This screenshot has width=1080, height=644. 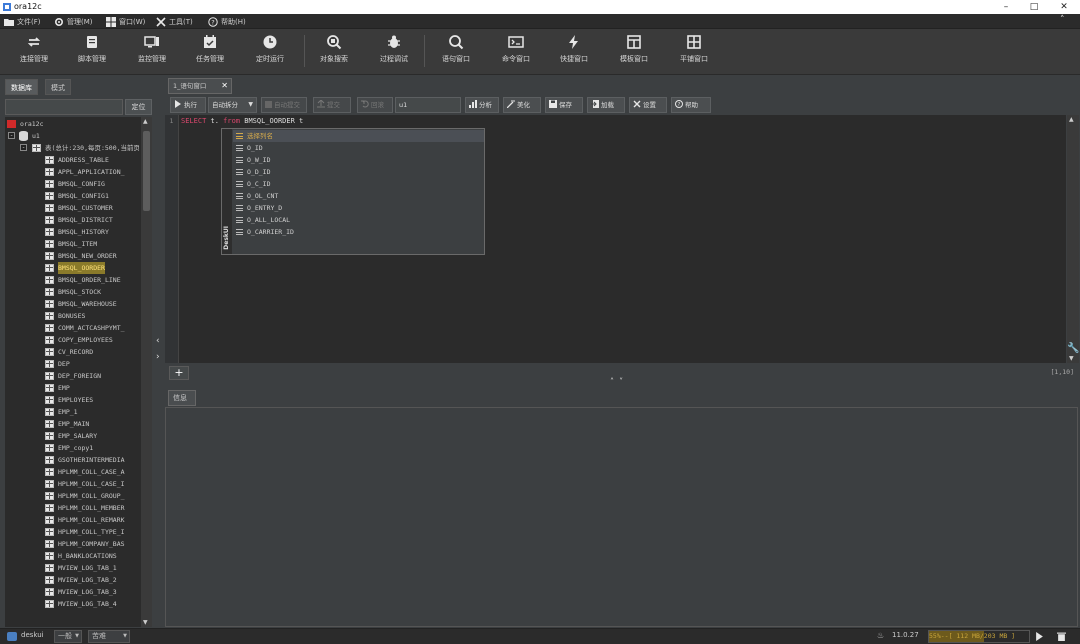 I want to click on tree-node-table: BMSQL_NEW_ORDER, so click(x=72, y=256).